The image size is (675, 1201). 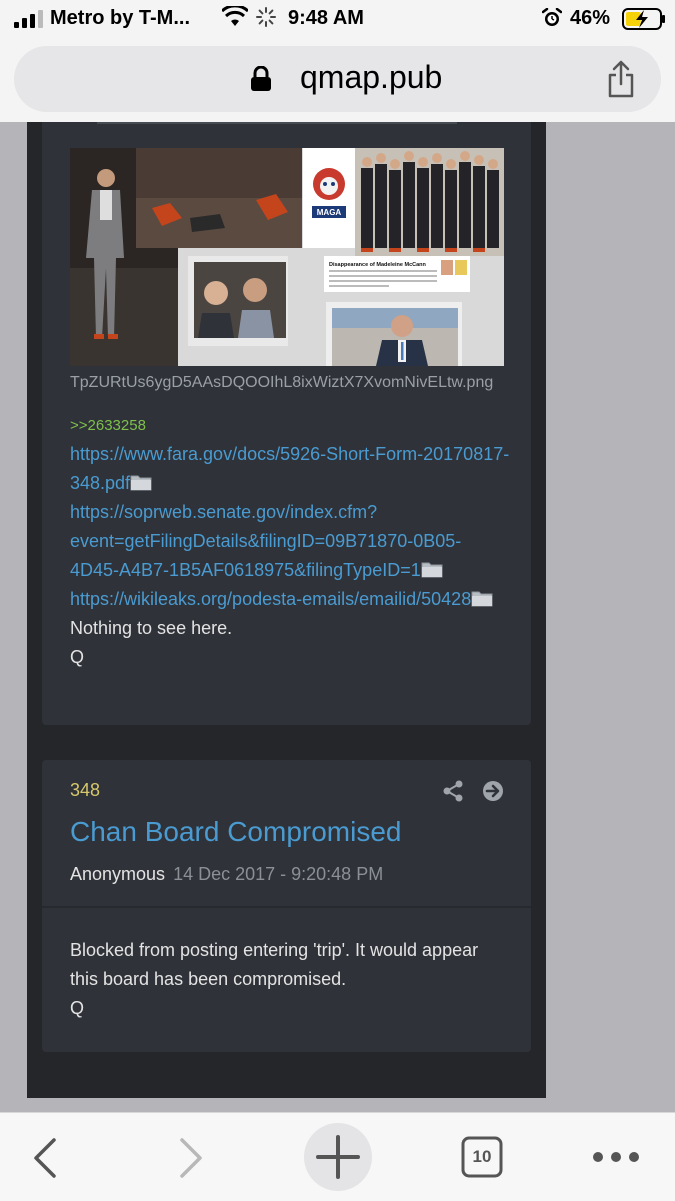 What do you see at coordinates (590, 18) in the screenshot?
I see `battery-percent: 46%` at bounding box center [590, 18].